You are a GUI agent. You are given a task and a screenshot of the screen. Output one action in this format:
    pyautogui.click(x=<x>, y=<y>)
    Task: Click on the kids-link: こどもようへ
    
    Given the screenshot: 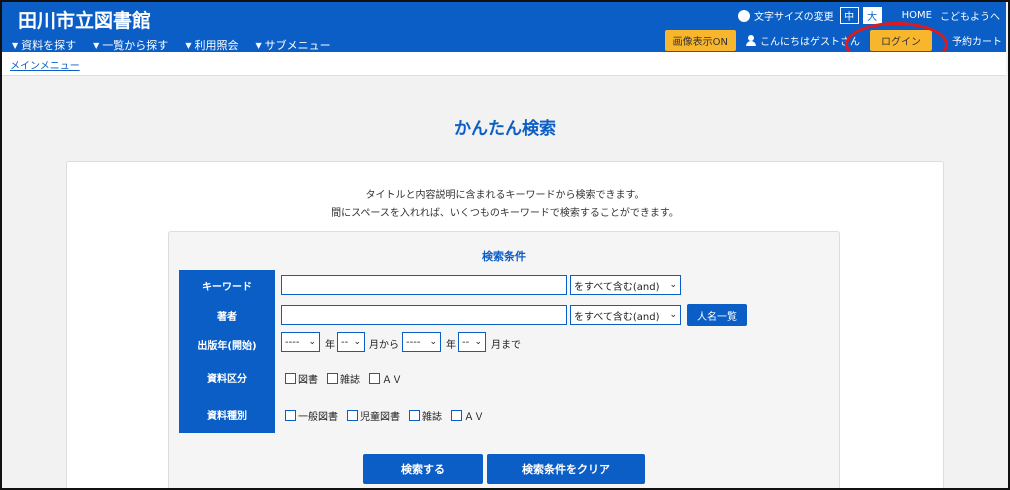 What is the action you would take?
    pyautogui.click(x=970, y=15)
    